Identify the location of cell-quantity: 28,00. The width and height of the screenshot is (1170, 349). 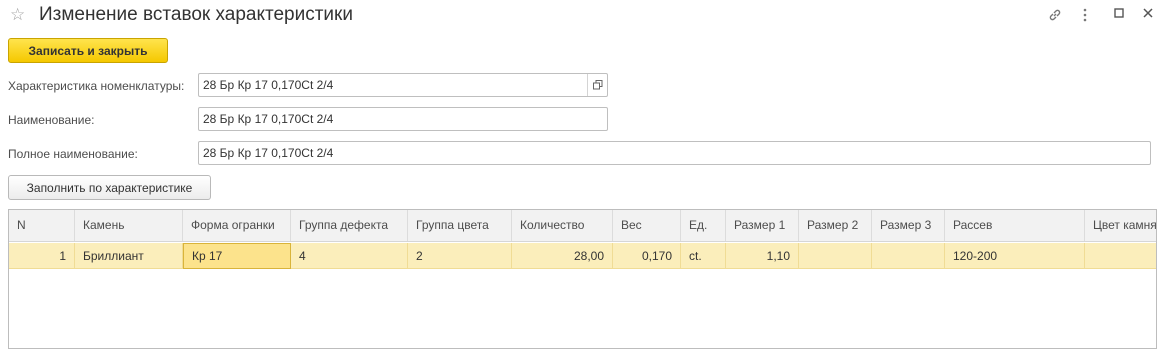
(562, 256).